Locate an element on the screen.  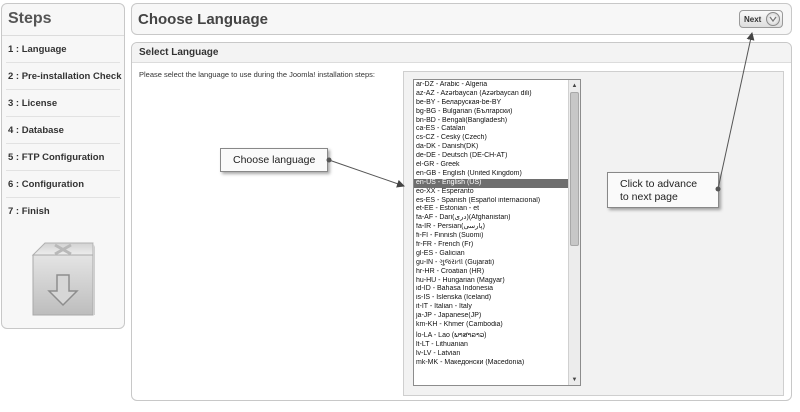
language-option: hr-HR - Croatian (HR) is located at coordinates (491, 272).